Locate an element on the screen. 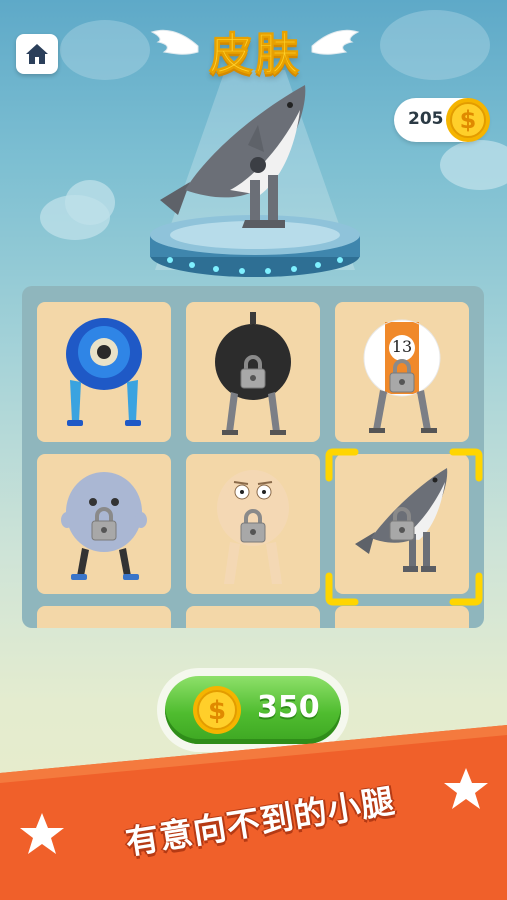 The width and height of the screenshot is (507, 900). buy-price: 350 is located at coordinates (288, 707).